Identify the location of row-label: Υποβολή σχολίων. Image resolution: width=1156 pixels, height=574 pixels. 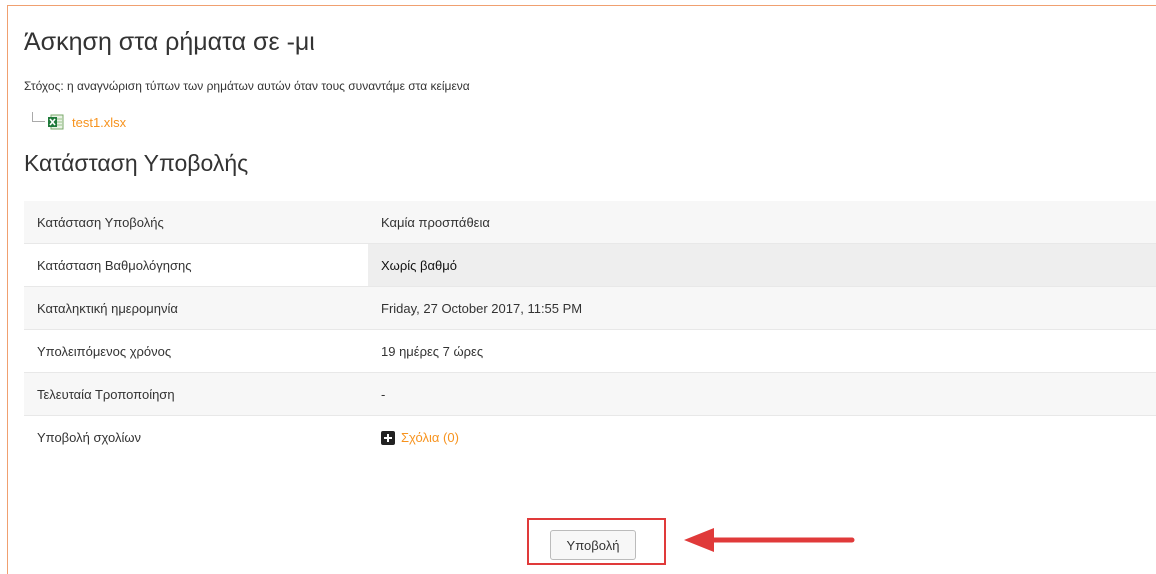
(196, 461).